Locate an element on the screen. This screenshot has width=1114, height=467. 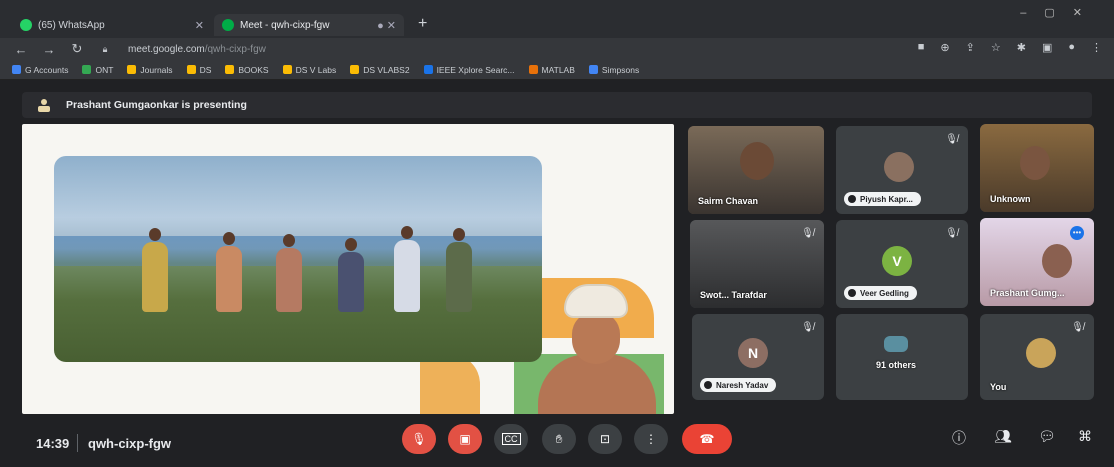
toolbar-icons: ■ ⊕ ⇪ ☆ ✱ ▣ ● ⋮ is located at coordinates (1010, 47).